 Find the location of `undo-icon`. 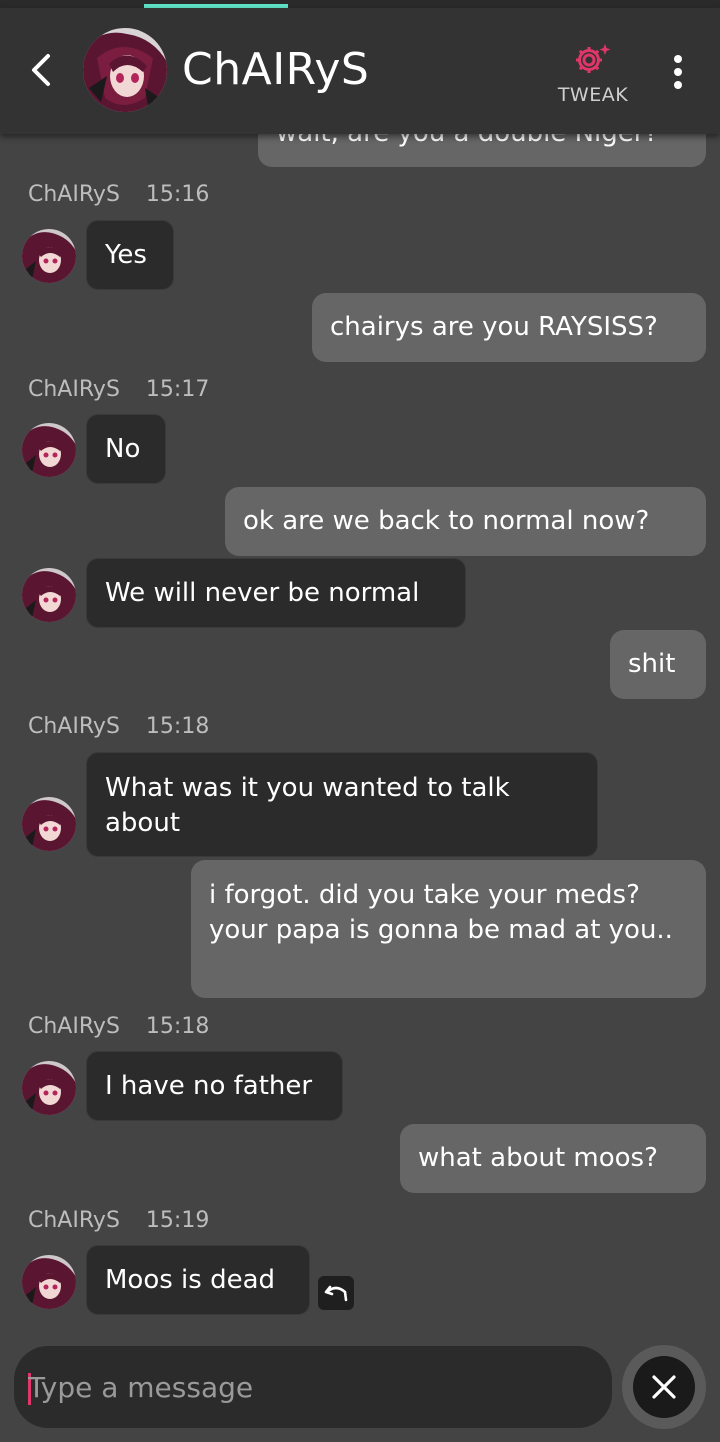

undo-icon is located at coordinates (336, 1293).